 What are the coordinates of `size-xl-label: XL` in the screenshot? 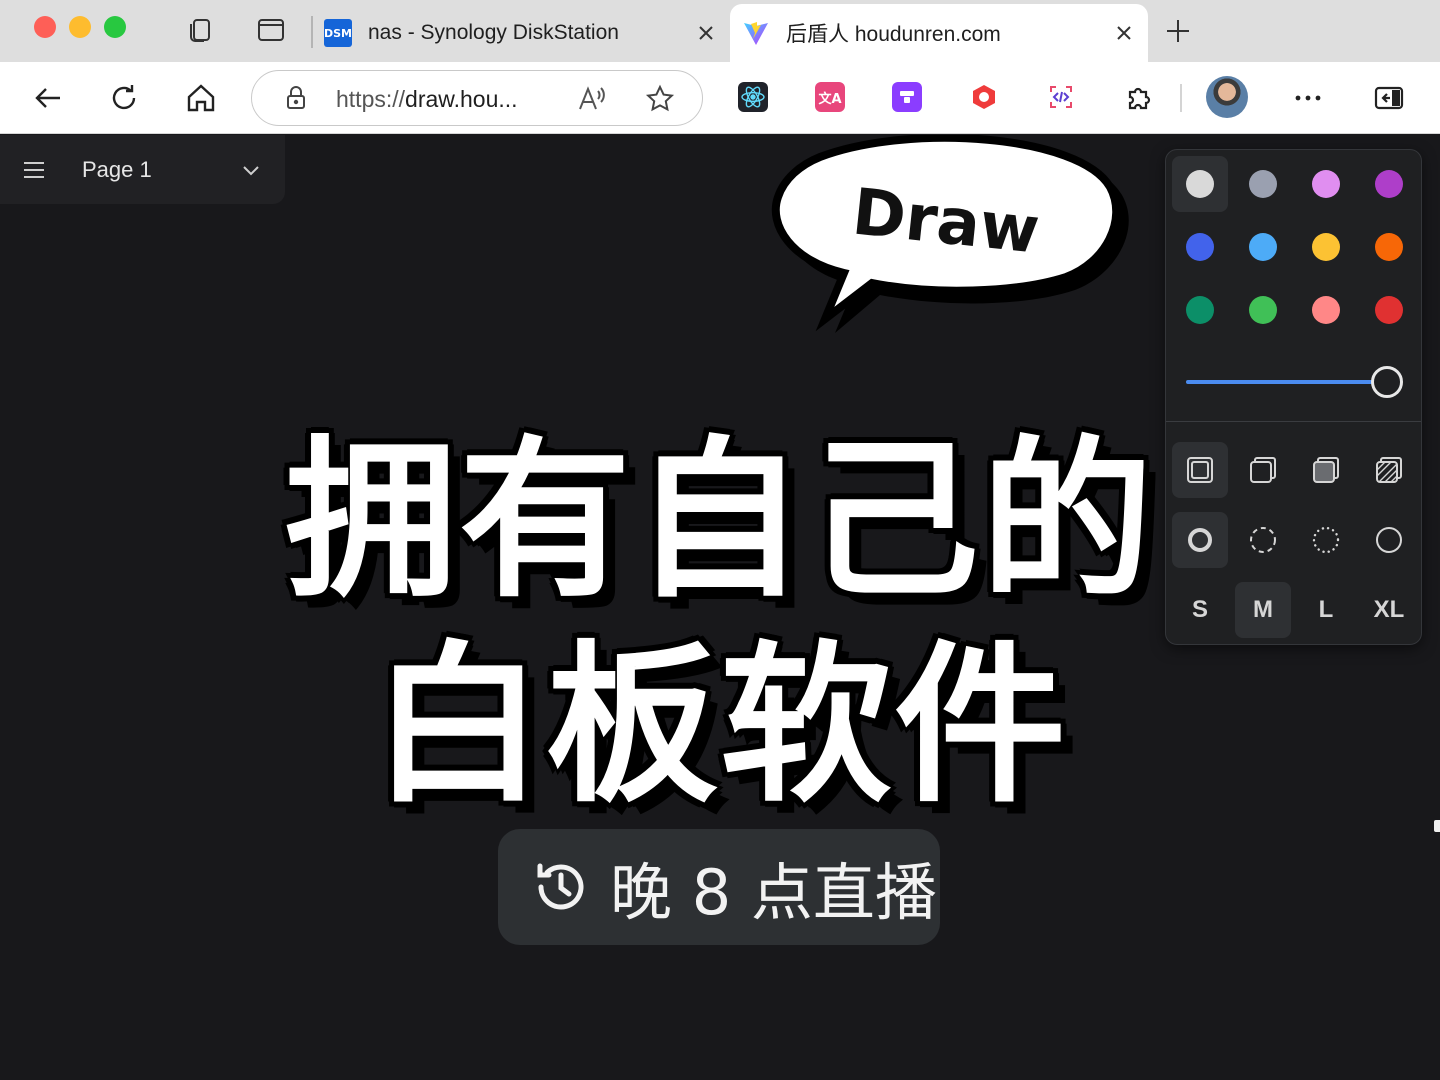 It's located at (1389, 609).